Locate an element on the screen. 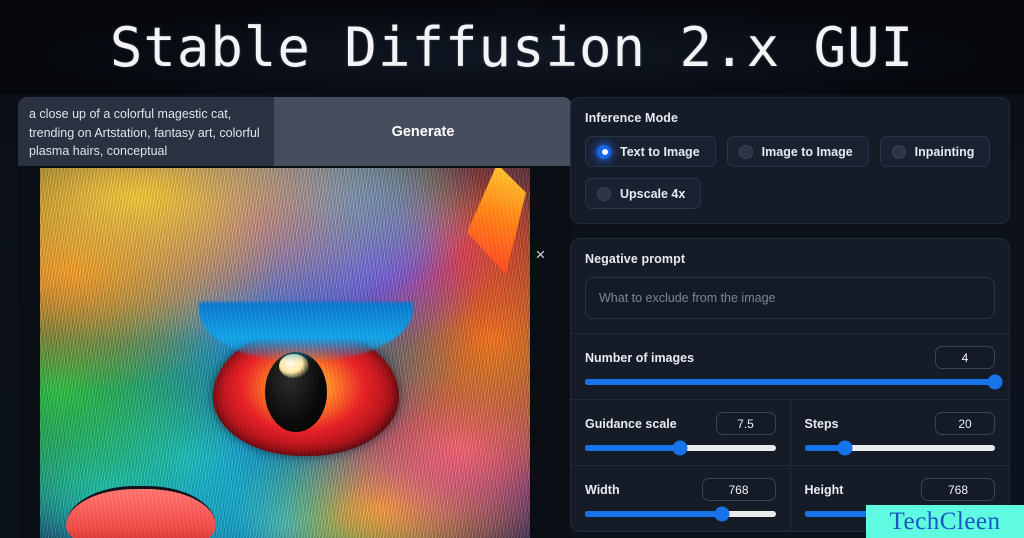 The width and height of the screenshot is (1024, 538). steps-slider: Steps 20 is located at coordinates (900, 432).